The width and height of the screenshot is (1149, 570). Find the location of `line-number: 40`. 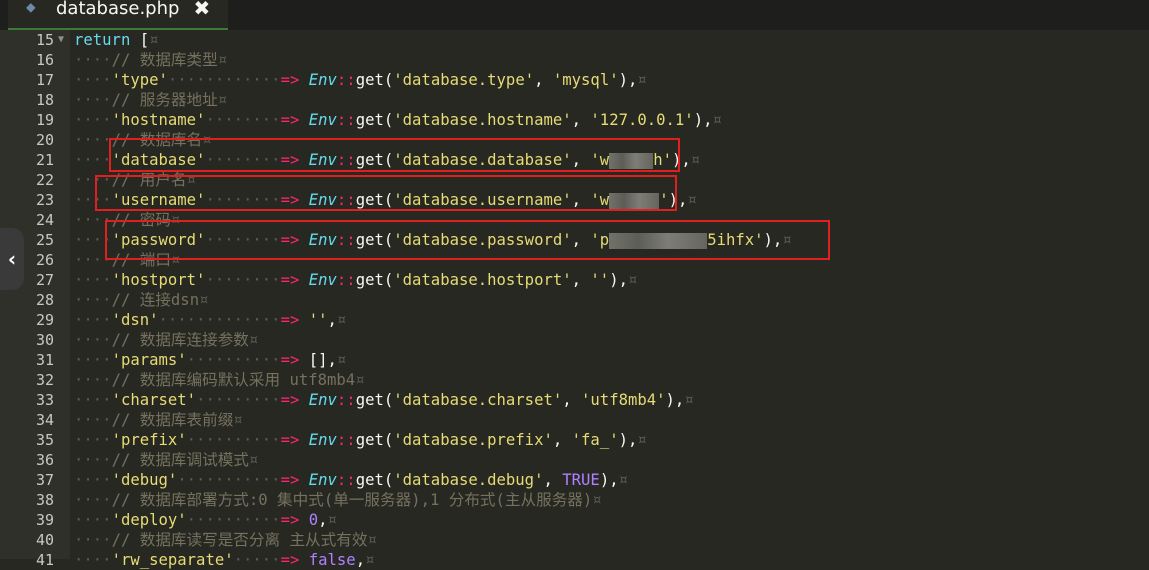

line-number: 40 is located at coordinates (44, 540).